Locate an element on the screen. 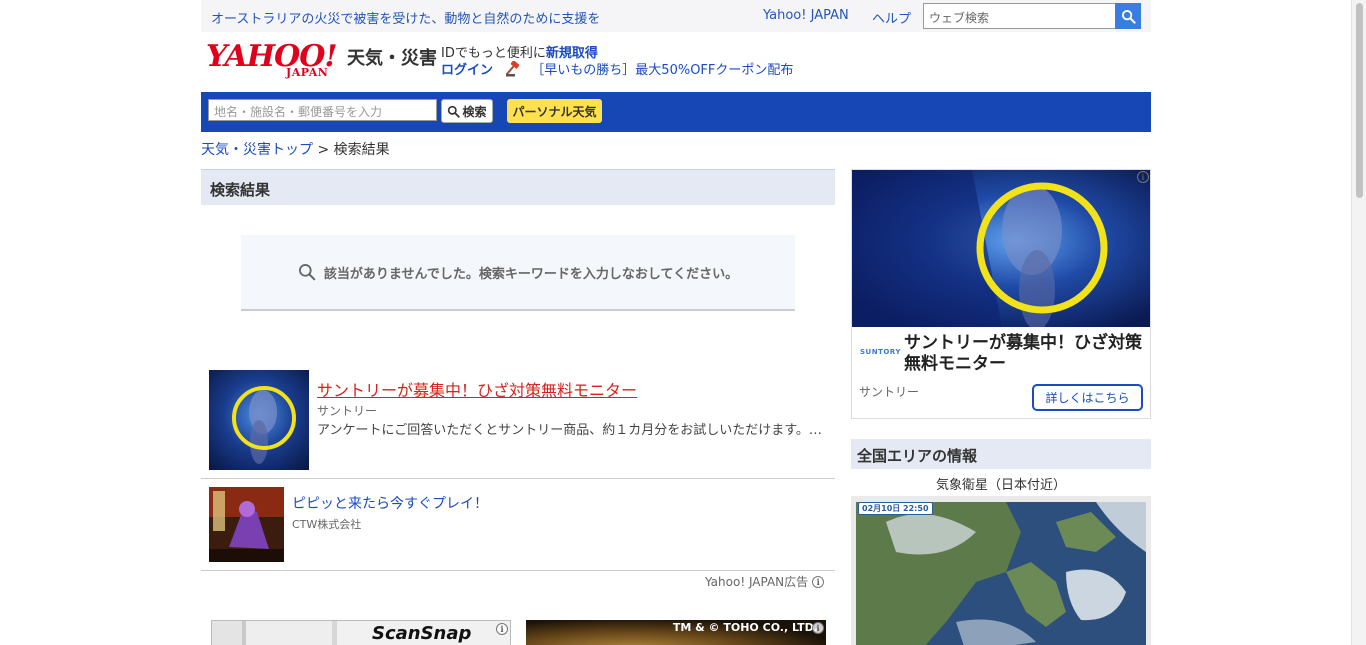 Image resolution: width=1366 pixels, height=645 pixels. location-search-button: 検索 is located at coordinates (467, 111).